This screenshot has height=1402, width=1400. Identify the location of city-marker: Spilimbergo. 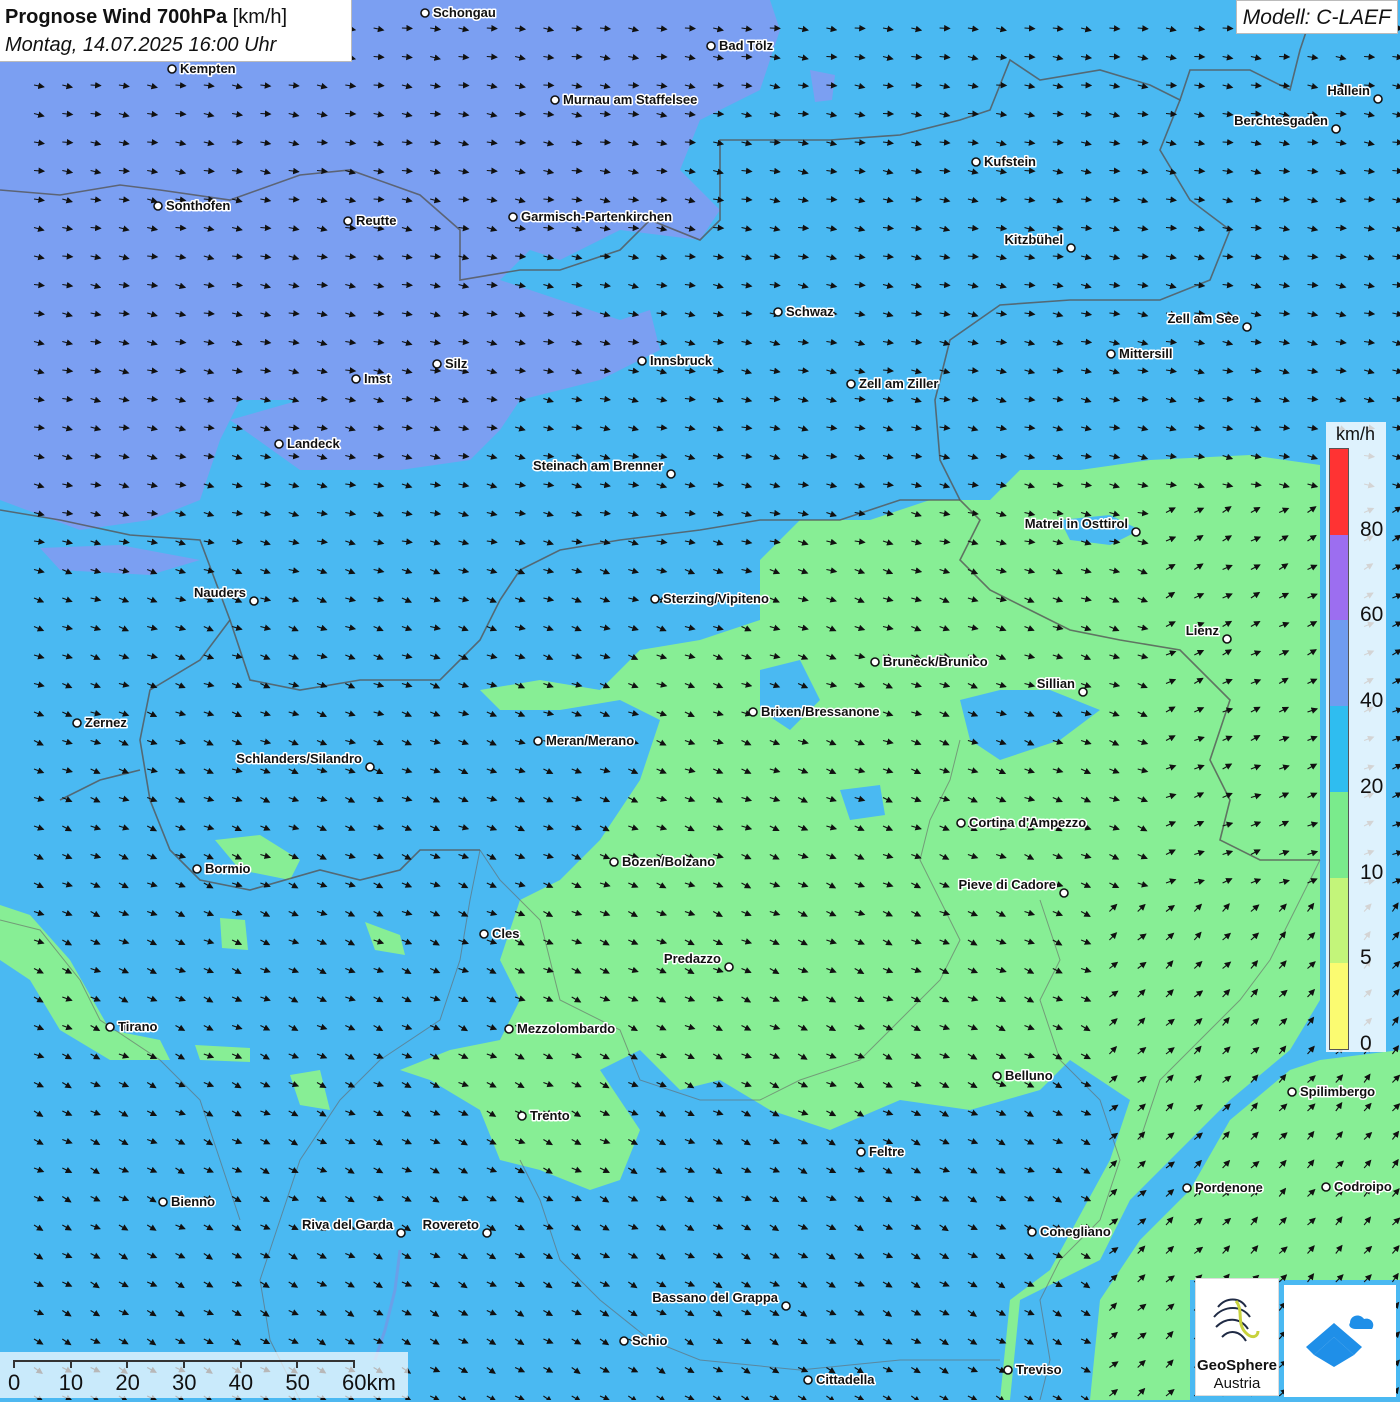
(1331, 1091).